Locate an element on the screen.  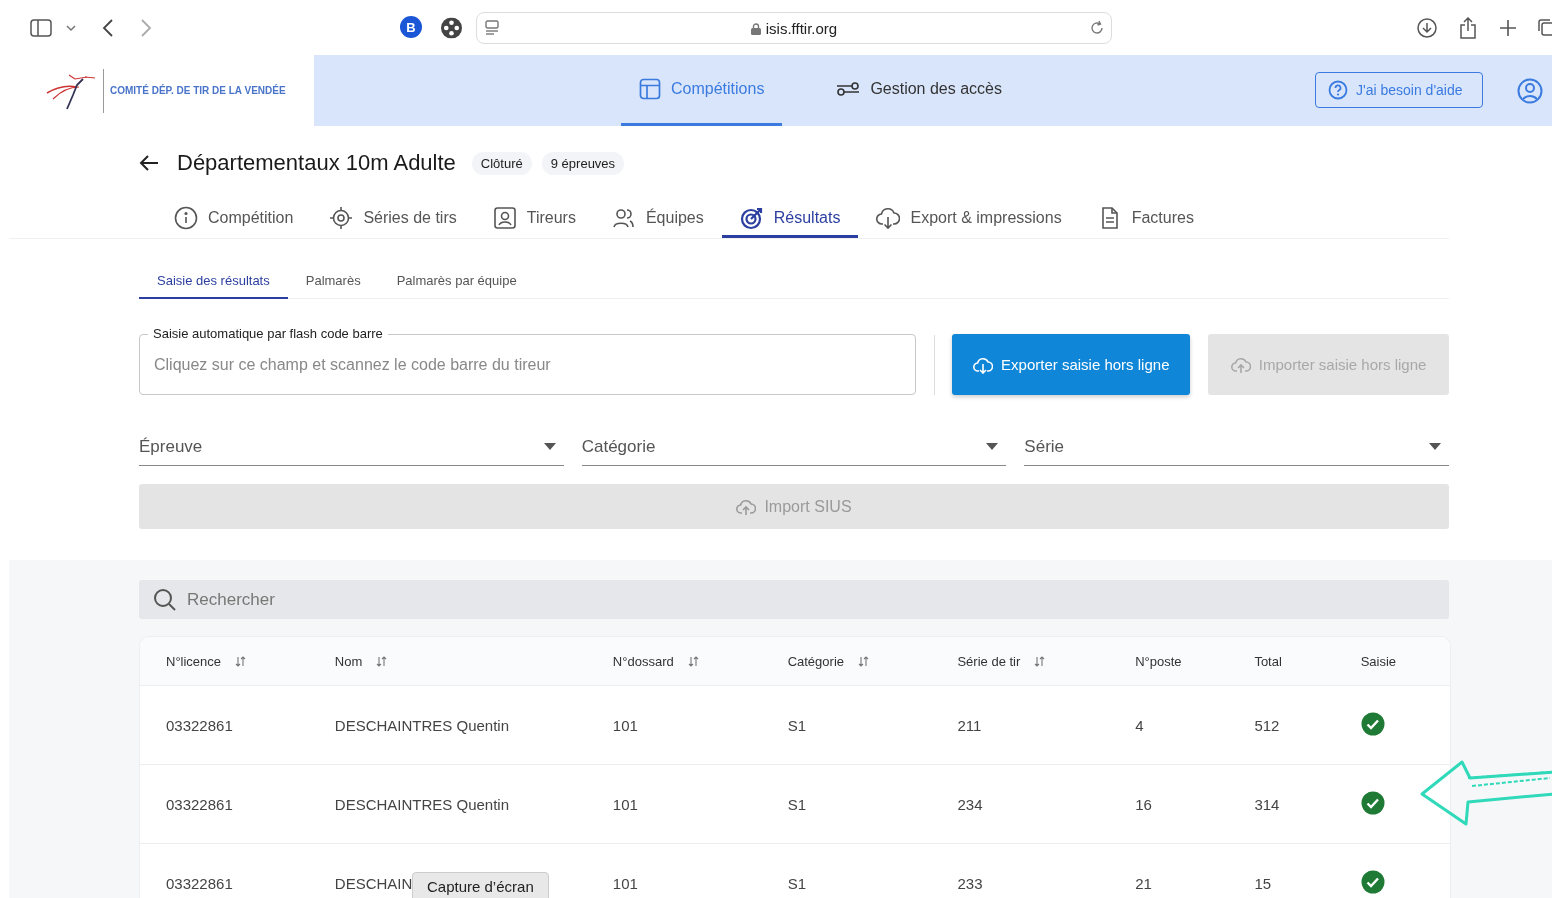
column-header: Série de tir is located at coordinates (989, 661).